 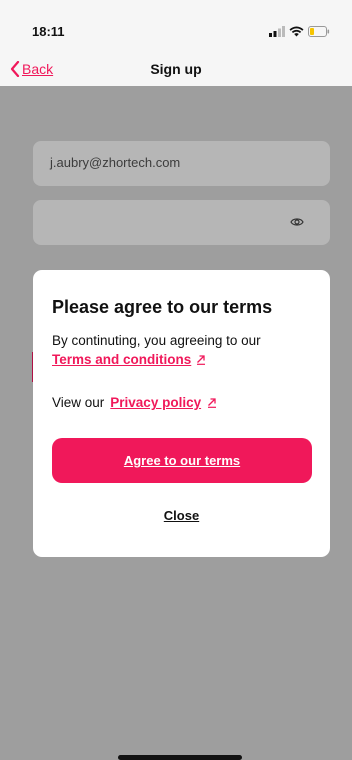 I want to click on signal-icon, so click(x=277, y=31).